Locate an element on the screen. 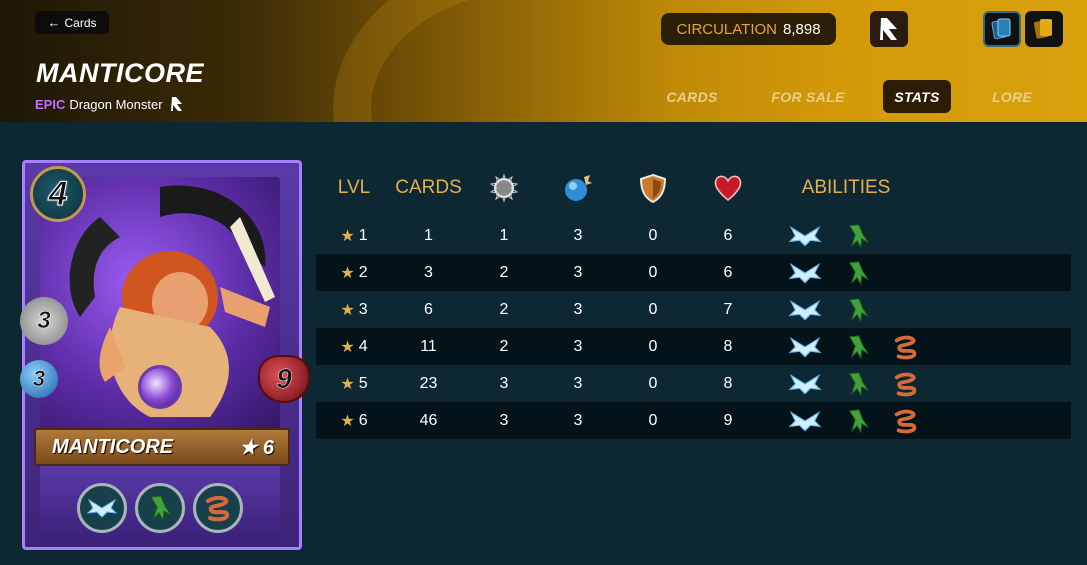  table-row: ★ 2 3 2 3 0 6 is located at coordinates (693, 272).